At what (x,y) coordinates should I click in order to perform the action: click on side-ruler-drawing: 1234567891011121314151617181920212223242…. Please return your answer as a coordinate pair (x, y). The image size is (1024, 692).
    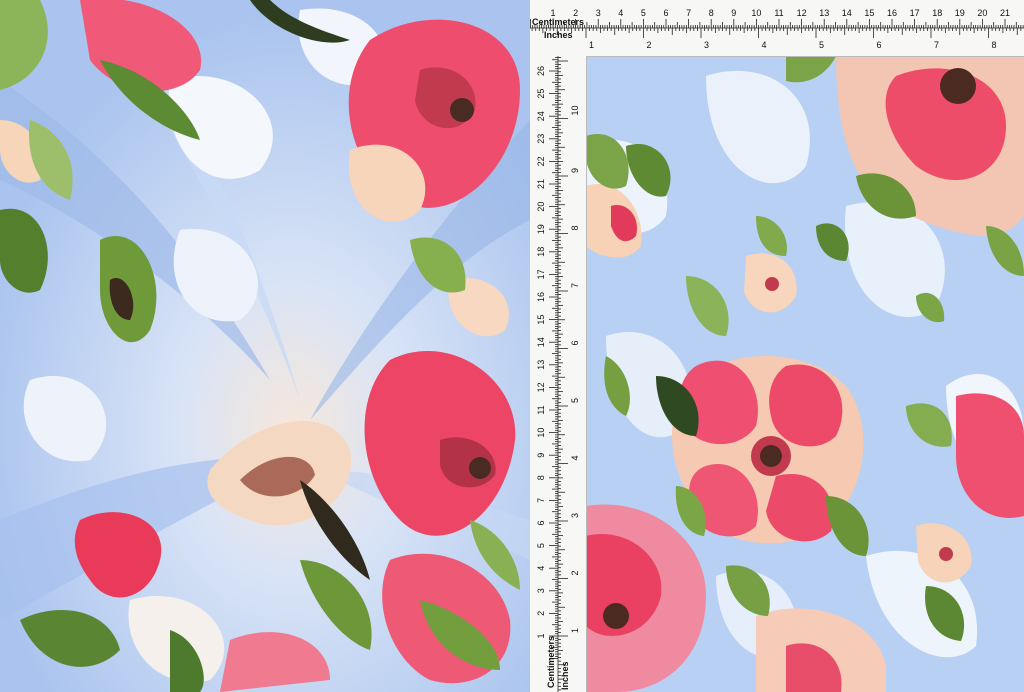
    Looking at the image, I should click on (558, 374).